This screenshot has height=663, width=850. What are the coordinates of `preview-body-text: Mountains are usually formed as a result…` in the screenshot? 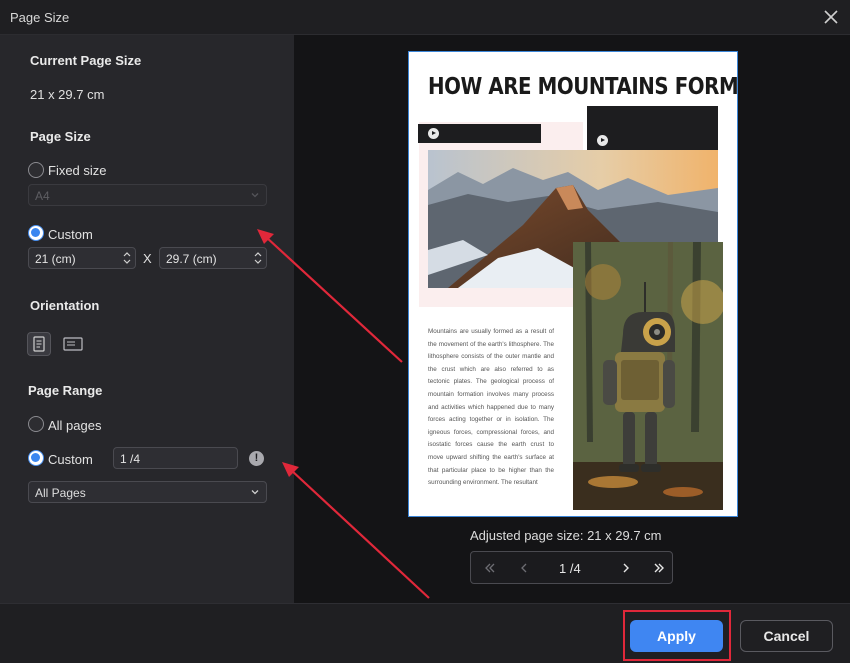 It's located at (491, 407).